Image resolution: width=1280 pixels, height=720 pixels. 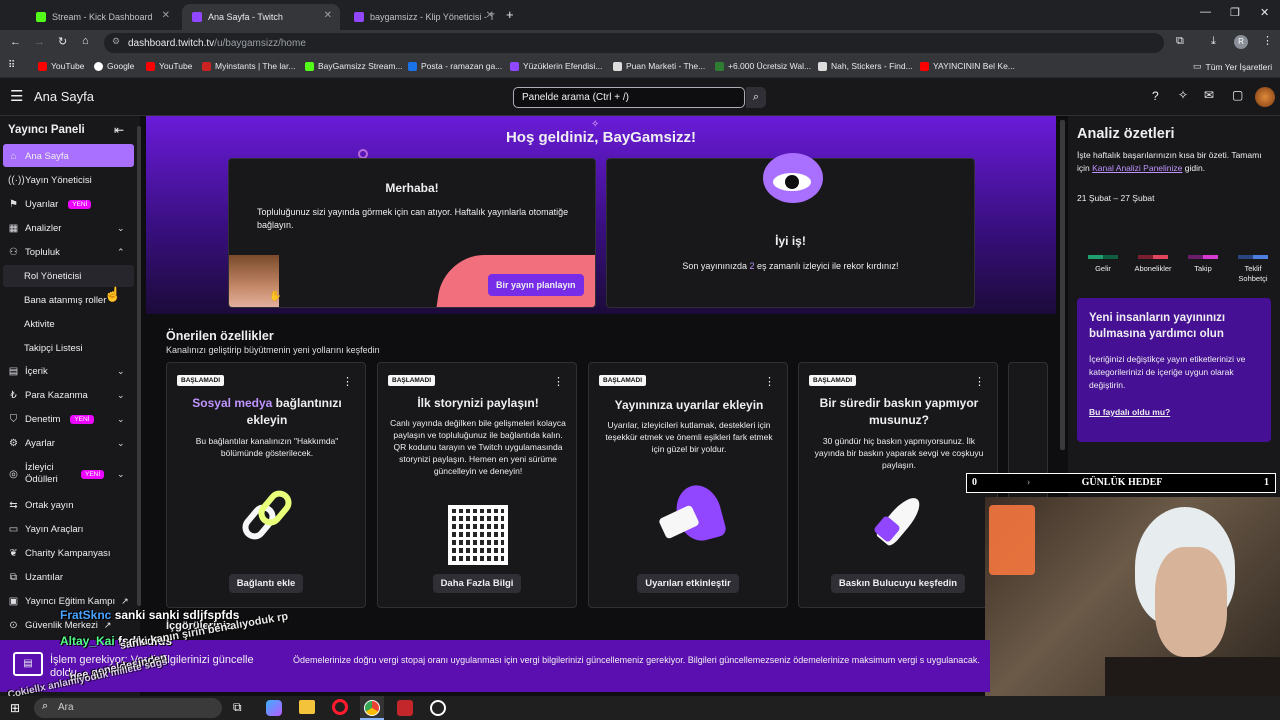 What do you see at coordinates (56, 474) in the screenshot?
I see `sidebar-item-viewer-rewards: ◎ İzleyici Ödülleri YENİ` at bounding box center [56, 474].